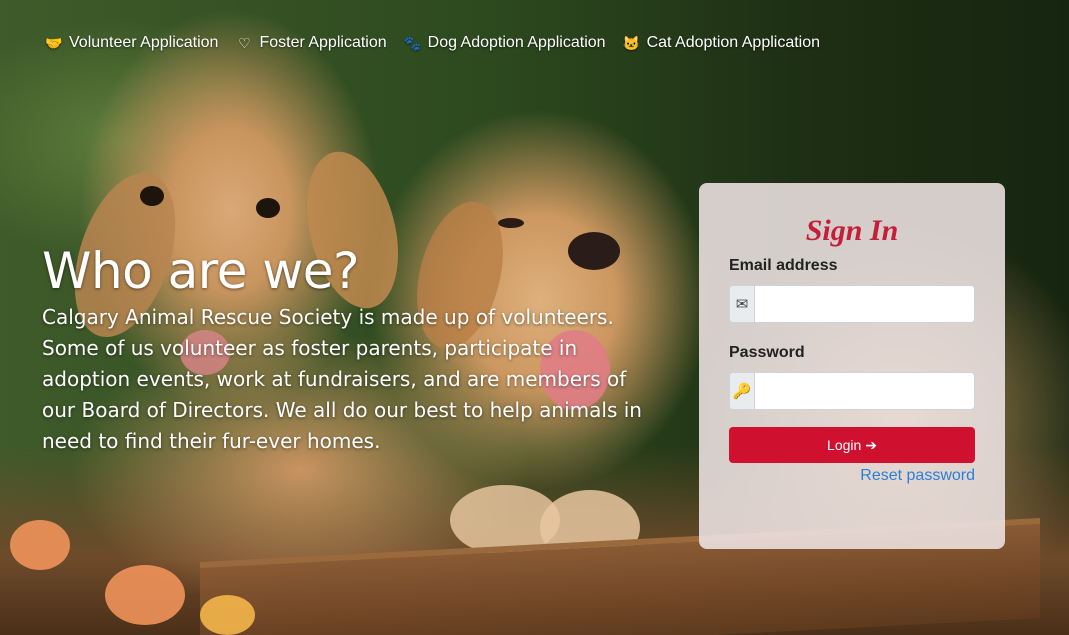  Describe the element at coordinates (783, 265) in the screenshot. I see `email-label: Email address` at that location.